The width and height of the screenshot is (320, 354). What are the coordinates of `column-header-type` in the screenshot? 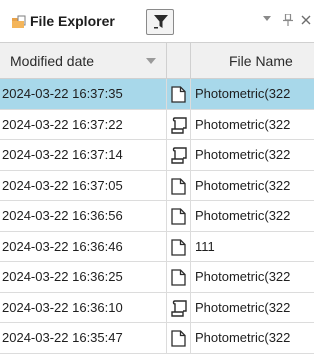 It's located at (179, 61).